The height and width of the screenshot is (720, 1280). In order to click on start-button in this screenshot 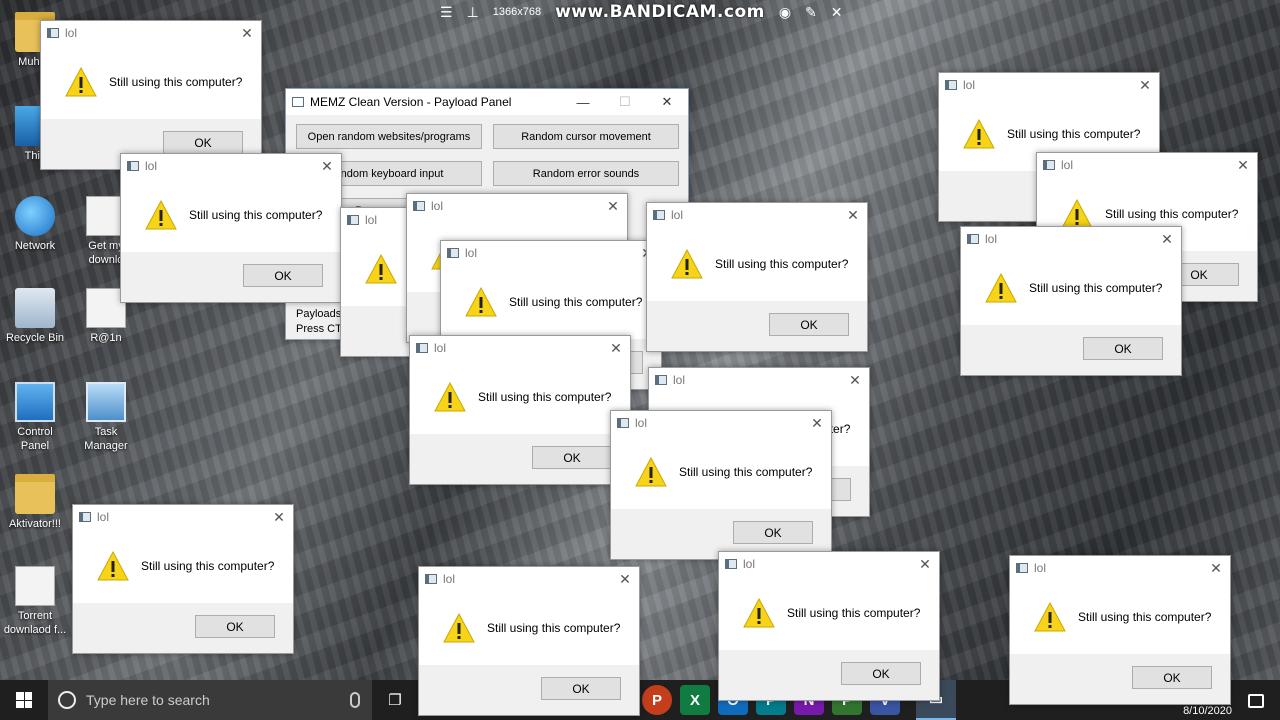, I will do `click(24, 700)`.